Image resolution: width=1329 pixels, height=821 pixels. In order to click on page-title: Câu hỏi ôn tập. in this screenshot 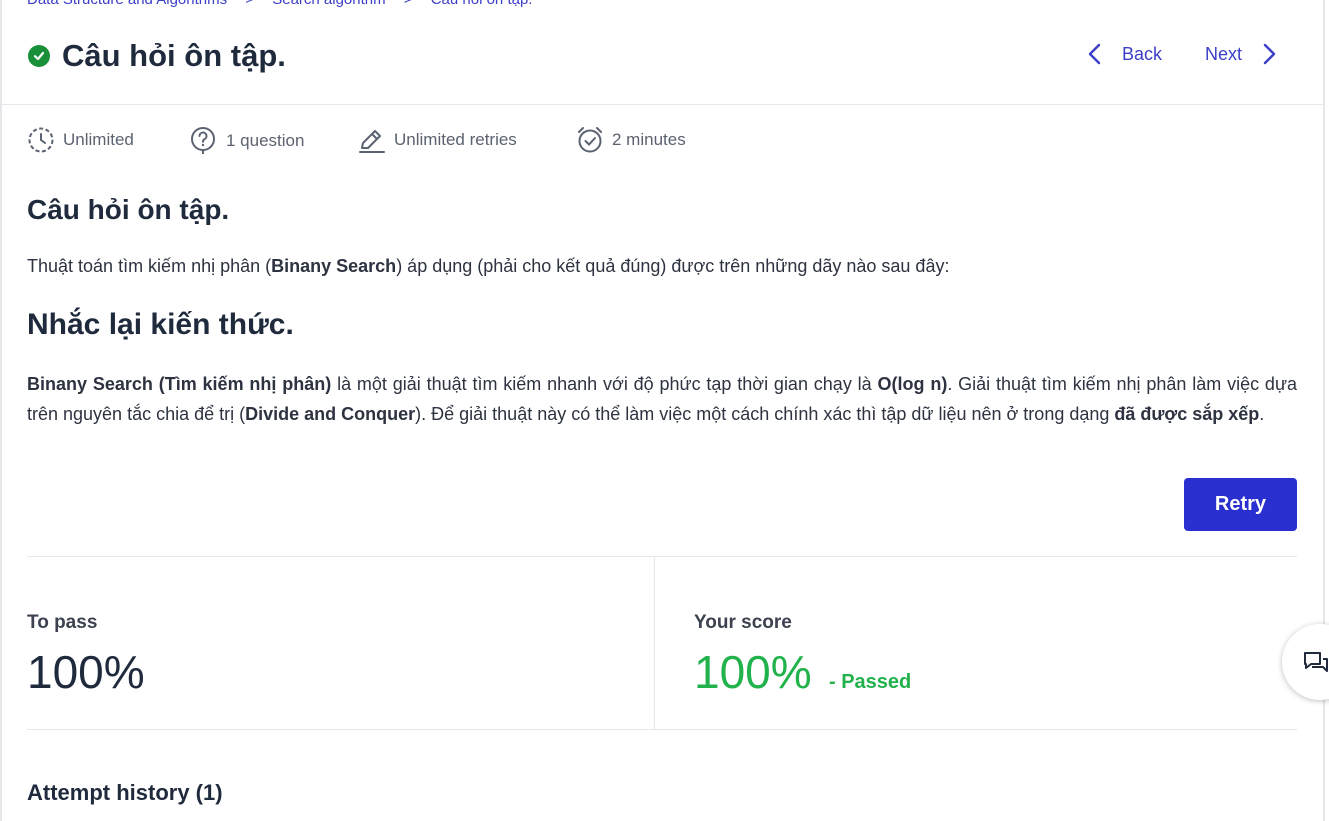, I will do `click(174, 55)`.